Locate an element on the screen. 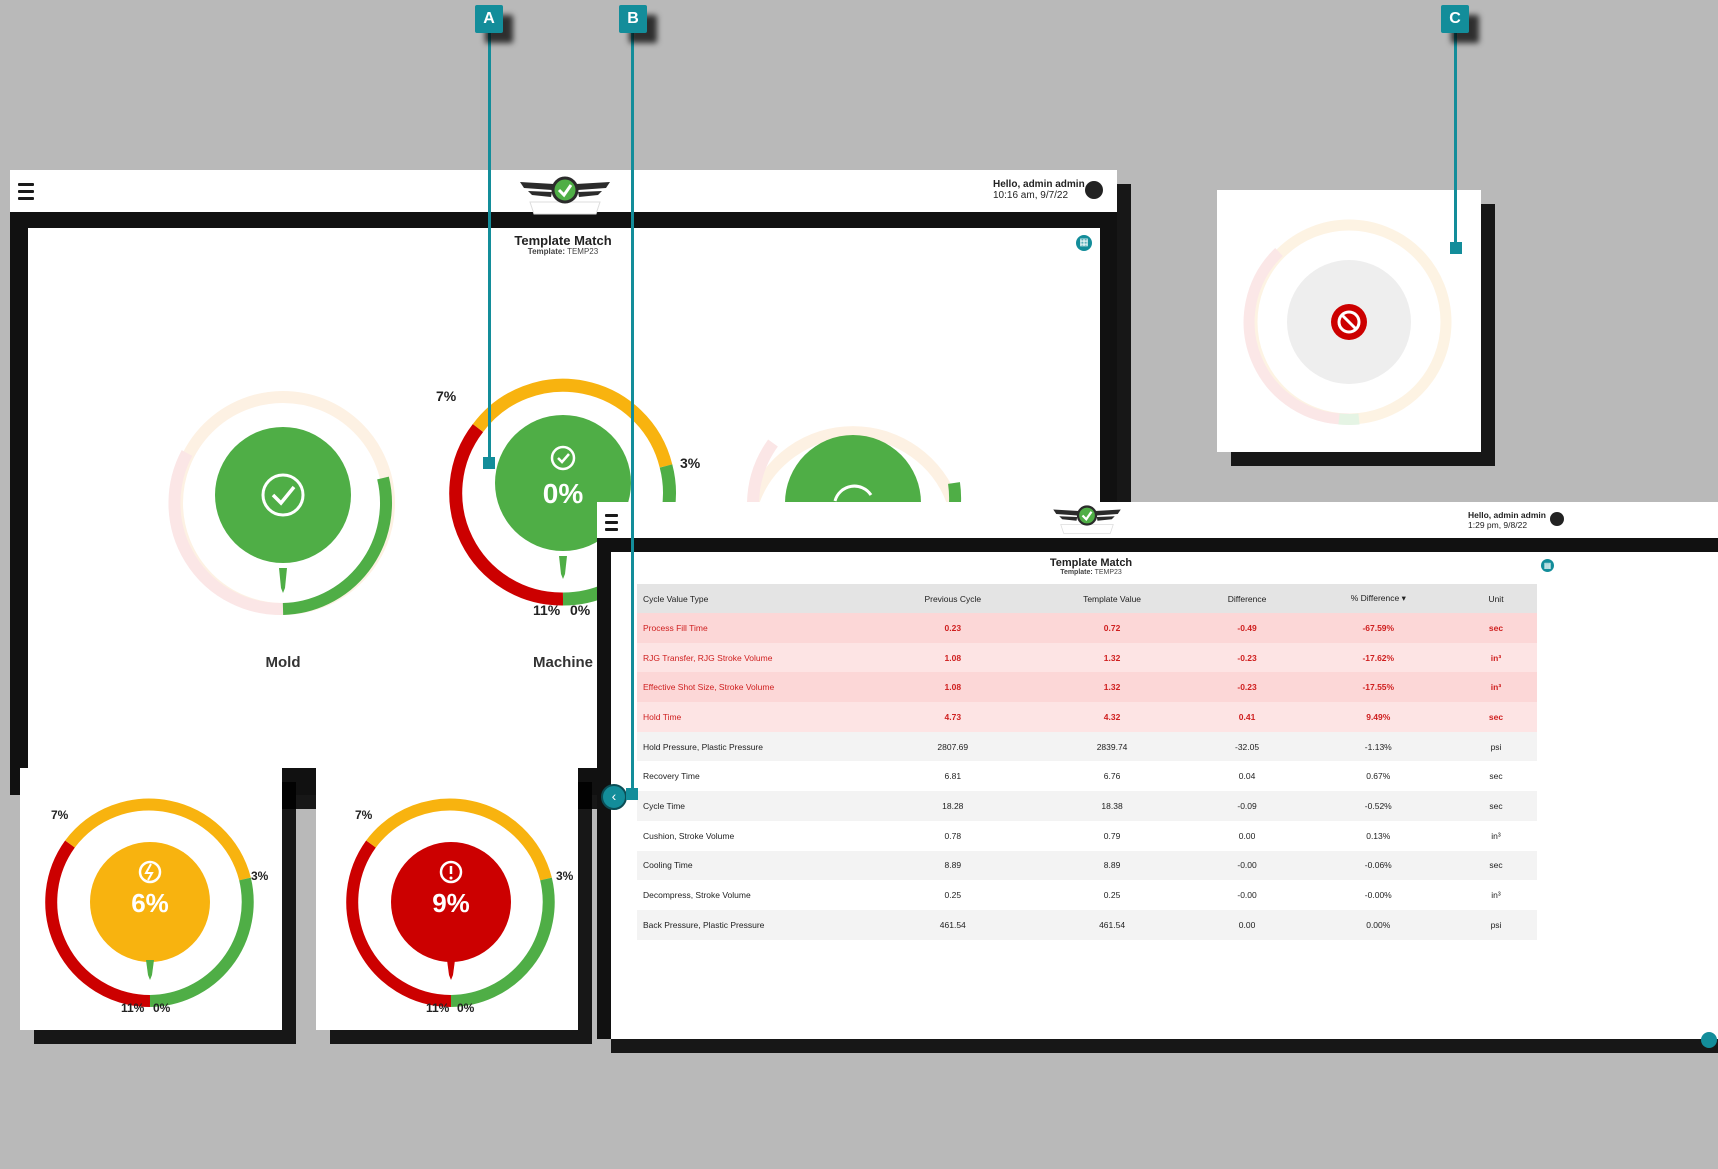 Image resolution: width=1718 pixels, height=1169 pixels. third-gauge is located at coordinates (854, 464).